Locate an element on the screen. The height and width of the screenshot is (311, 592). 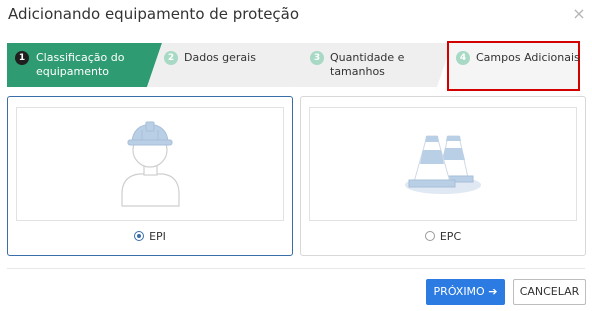
step-campos-adicionais: 4 Campos Adicionais is located at coordinates (513, 66).